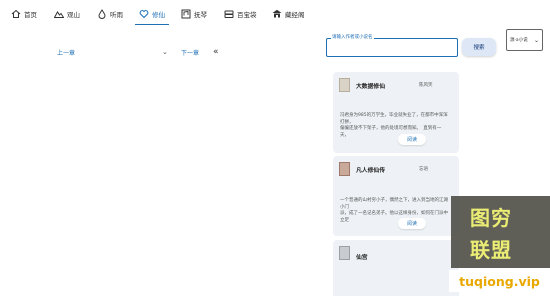 The height and width of the screenshot is (296, 550). Describe the element at coordinates (295, 15) in the screenshot. I see `nav-label: 藏经阁` at that location.